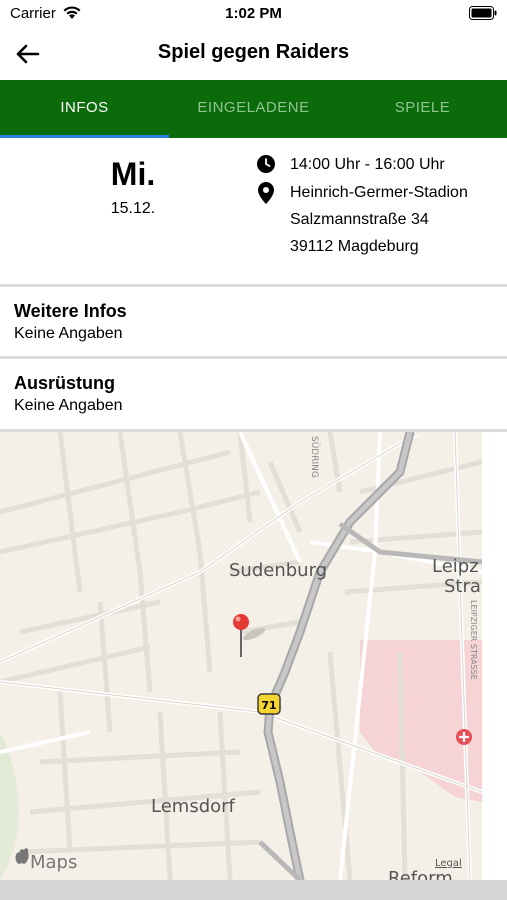 The image size is (507, 900). What do you see at coordinates (448, 863) in the screenshot?
I see `legal-link: Legal` at bounding box center [448, 863].